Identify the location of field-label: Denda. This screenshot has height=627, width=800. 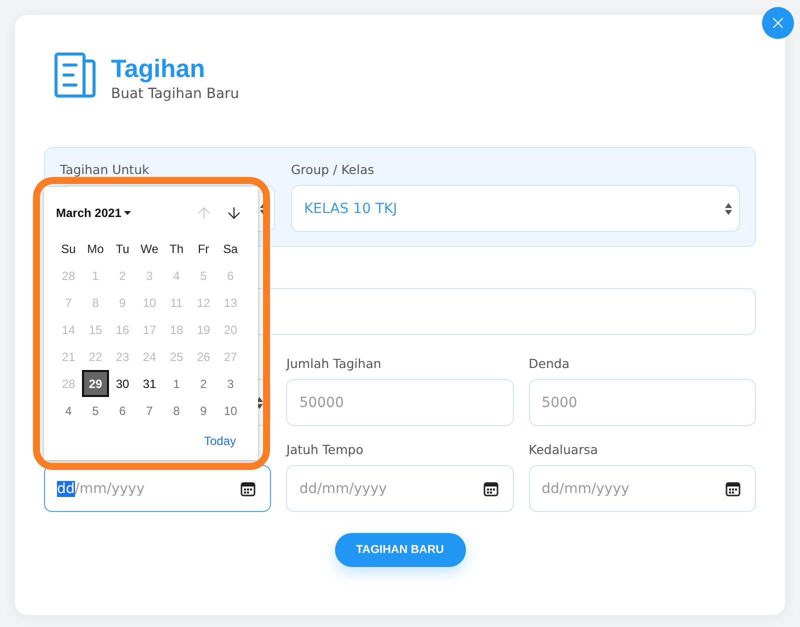
(549, 364).